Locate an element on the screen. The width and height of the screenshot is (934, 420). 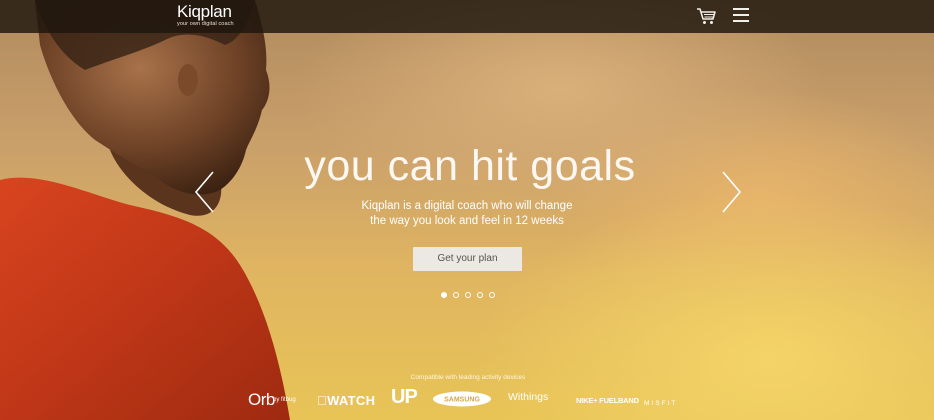
logo-name: Kiqplan is located at coordinates (204, 11).